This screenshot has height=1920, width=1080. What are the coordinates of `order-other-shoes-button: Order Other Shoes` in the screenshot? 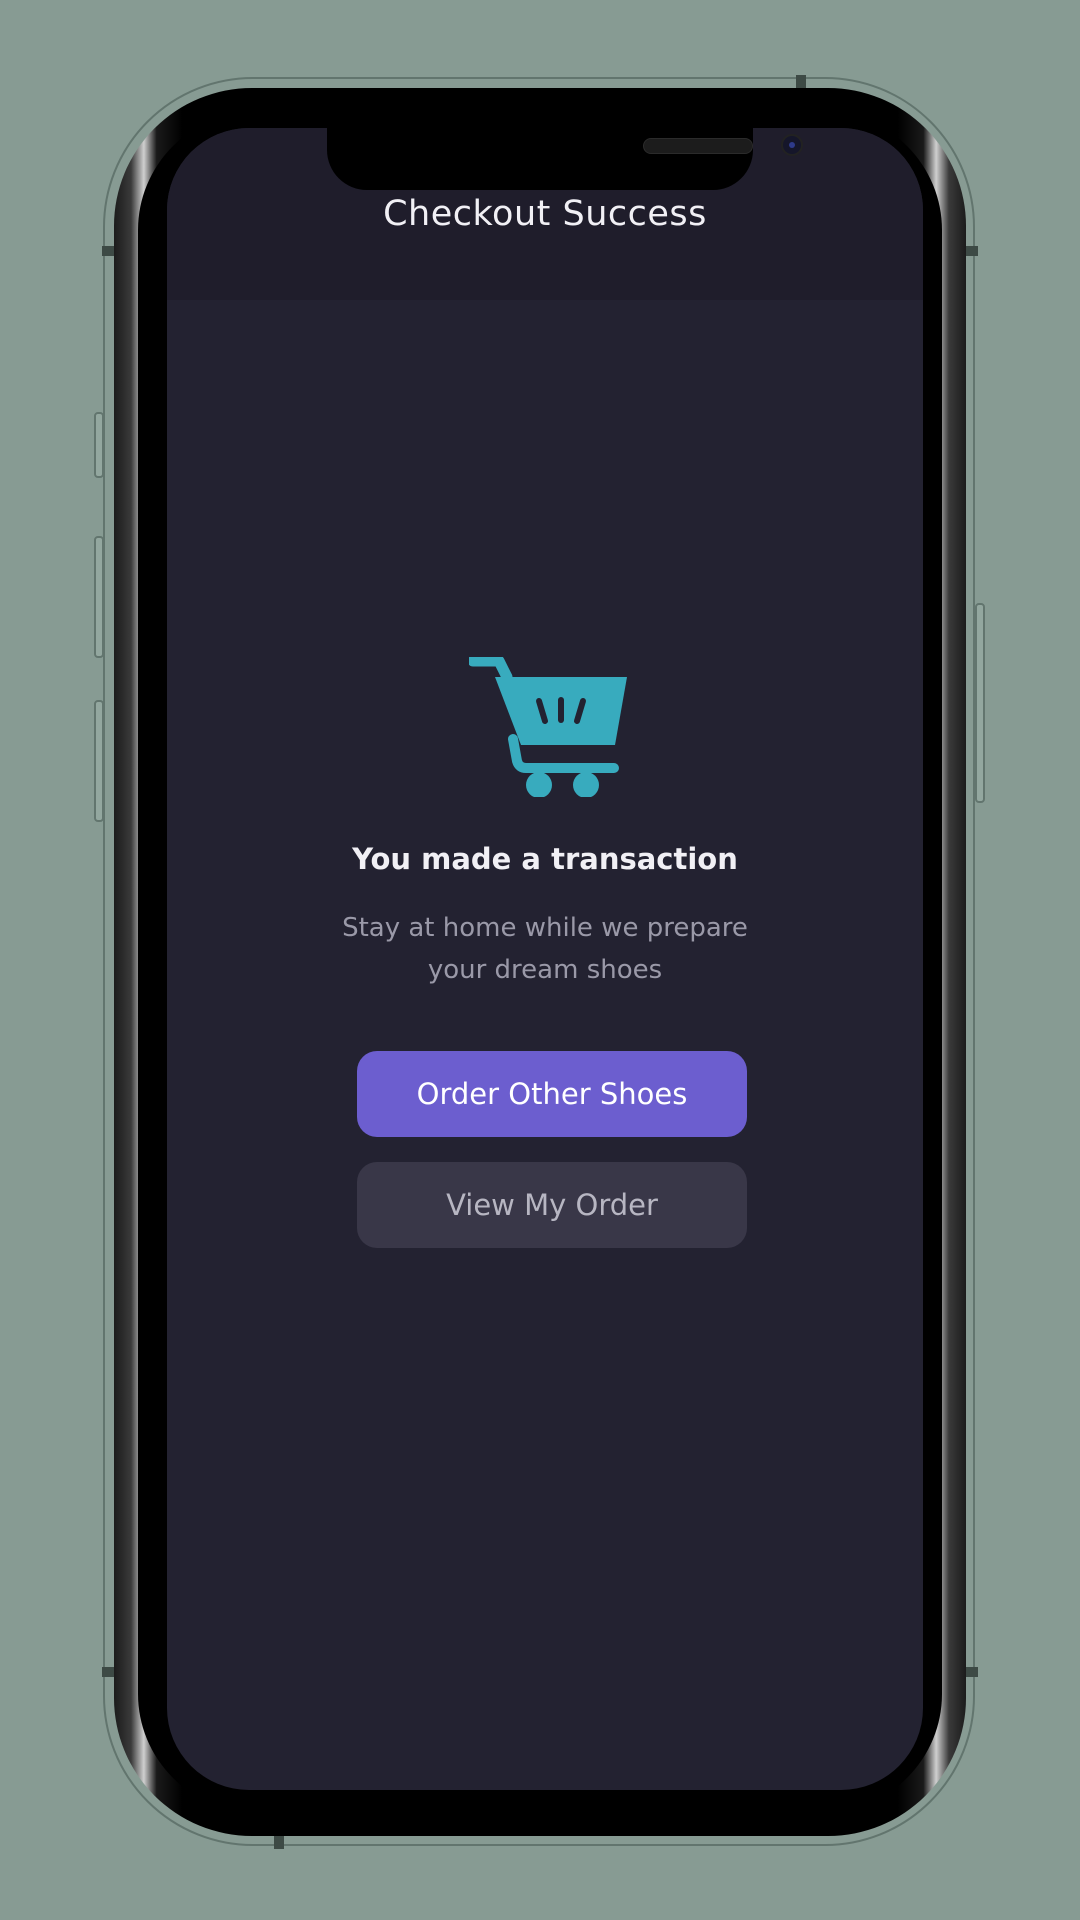 It's located at (552, 1094).